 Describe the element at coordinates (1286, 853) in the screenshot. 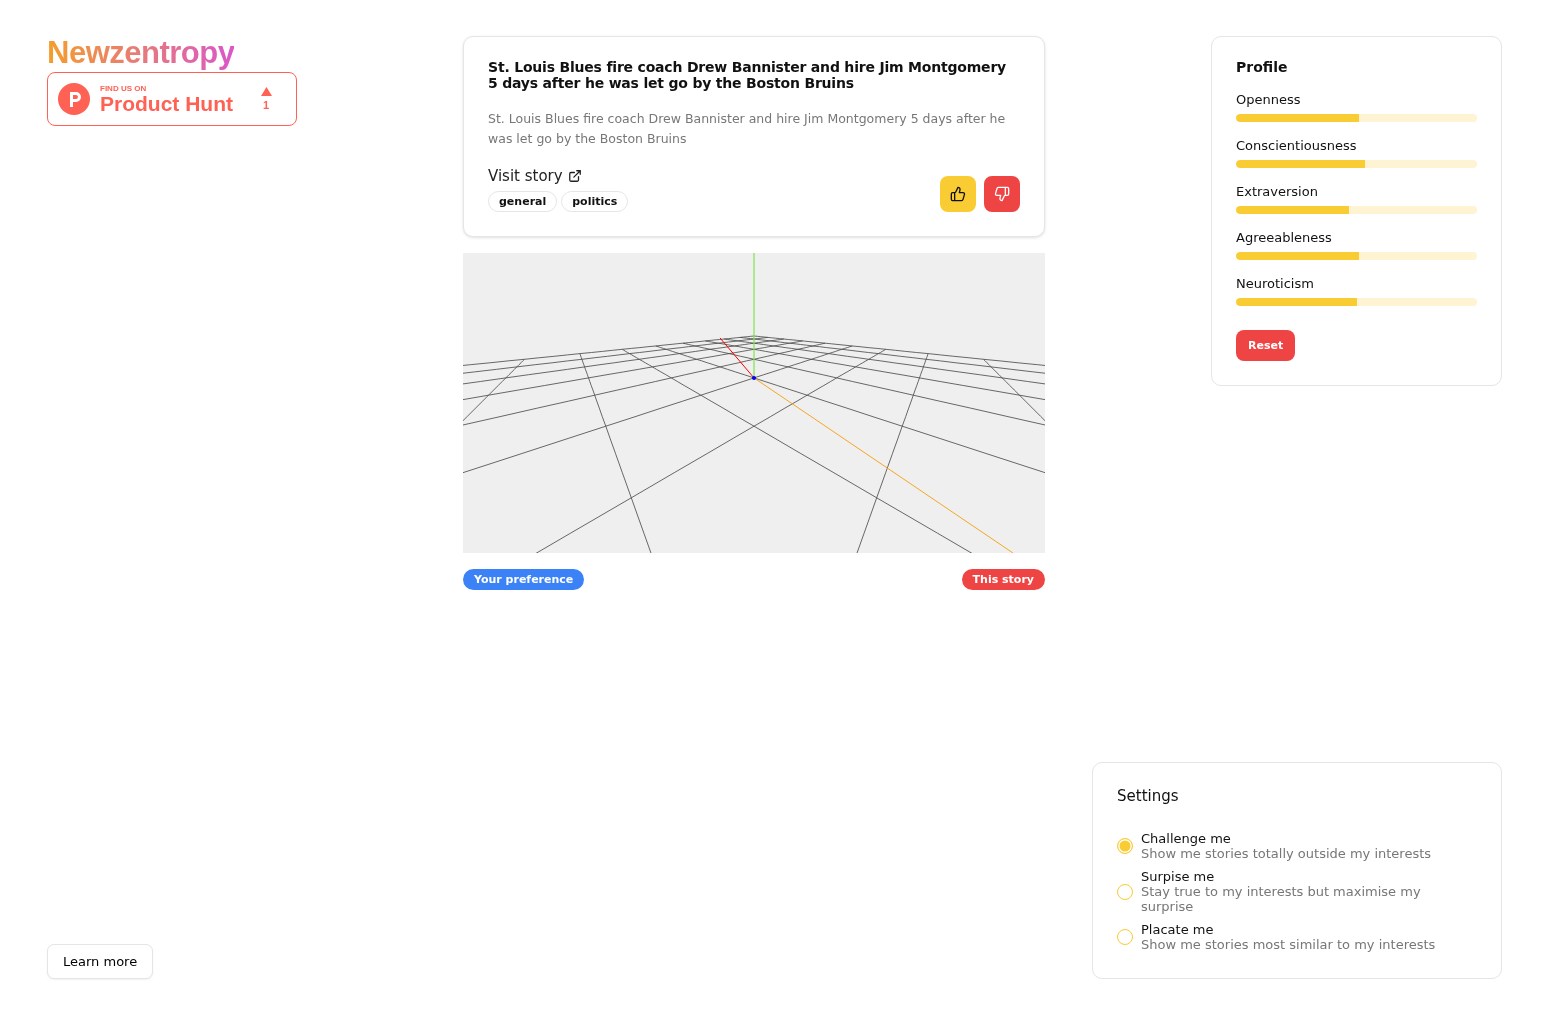

I see `option-description: Show me stories totally outside my interests` at that location.